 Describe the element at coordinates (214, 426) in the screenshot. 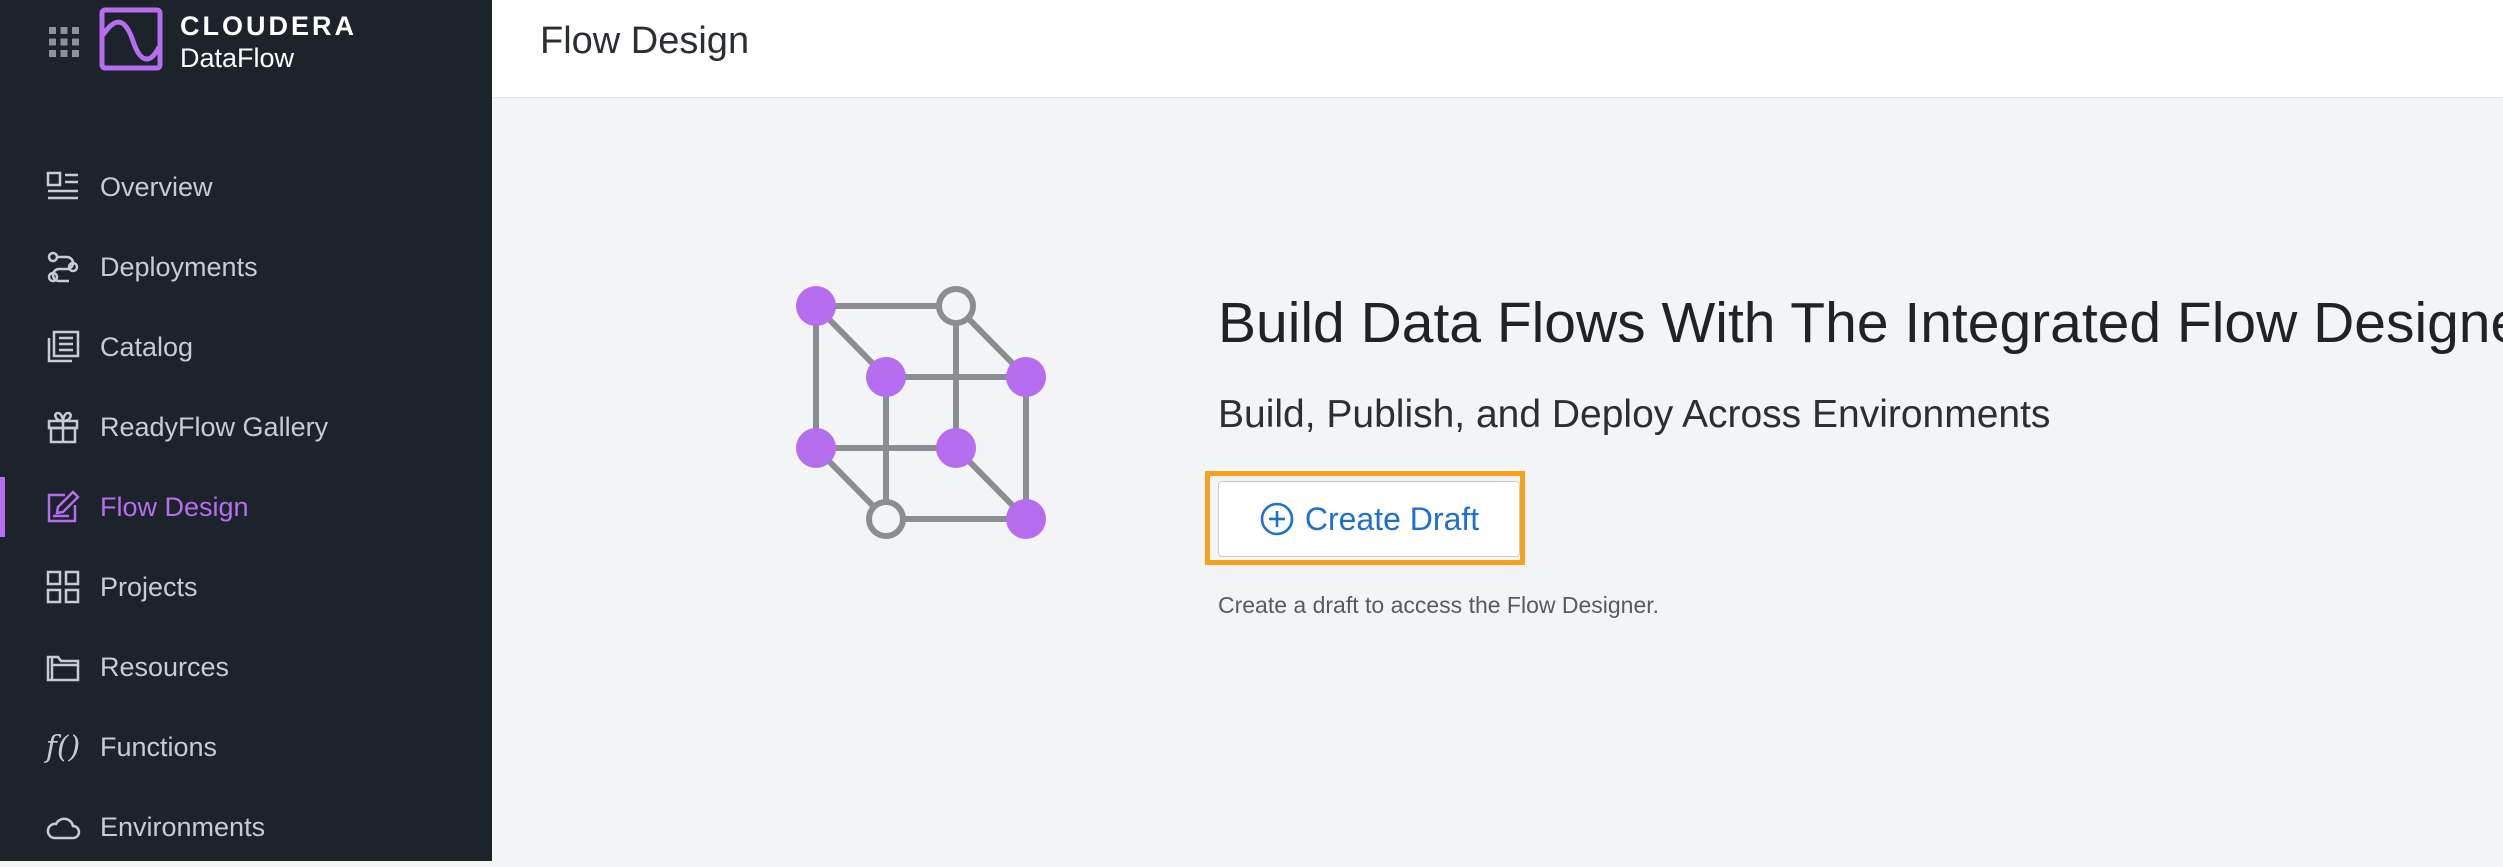

I see `sidebar-item-label: ReadyFlow Gallery` at that location.